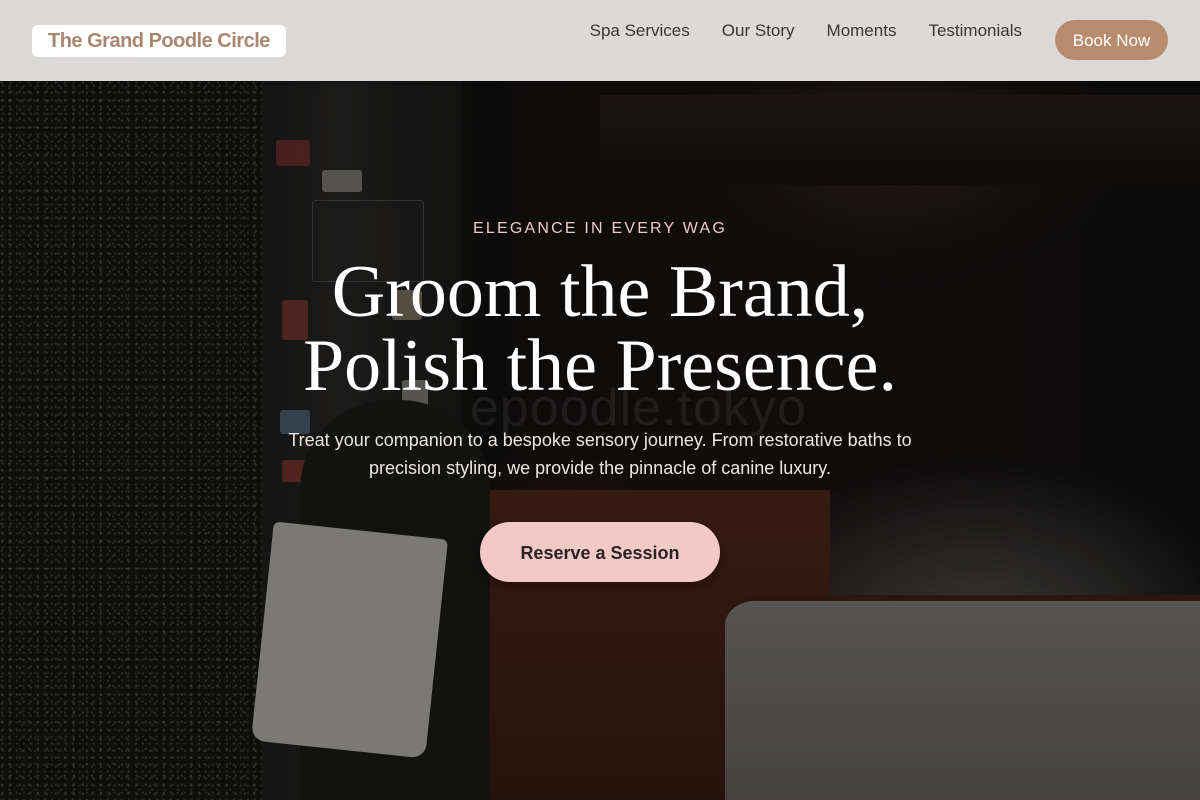  What do you see at coordinates (640, 31) in the screenshot?
I see `nav-spa-services: Spa Services` at bounding box center [640, 31].